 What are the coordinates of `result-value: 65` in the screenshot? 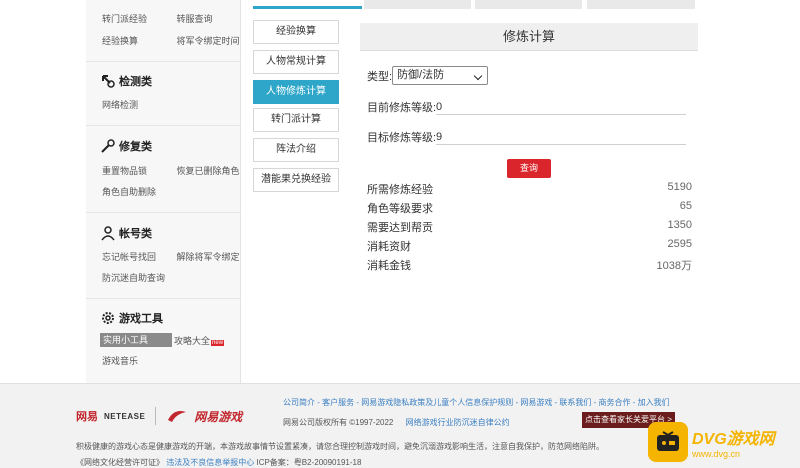 It's located at (685, 206).